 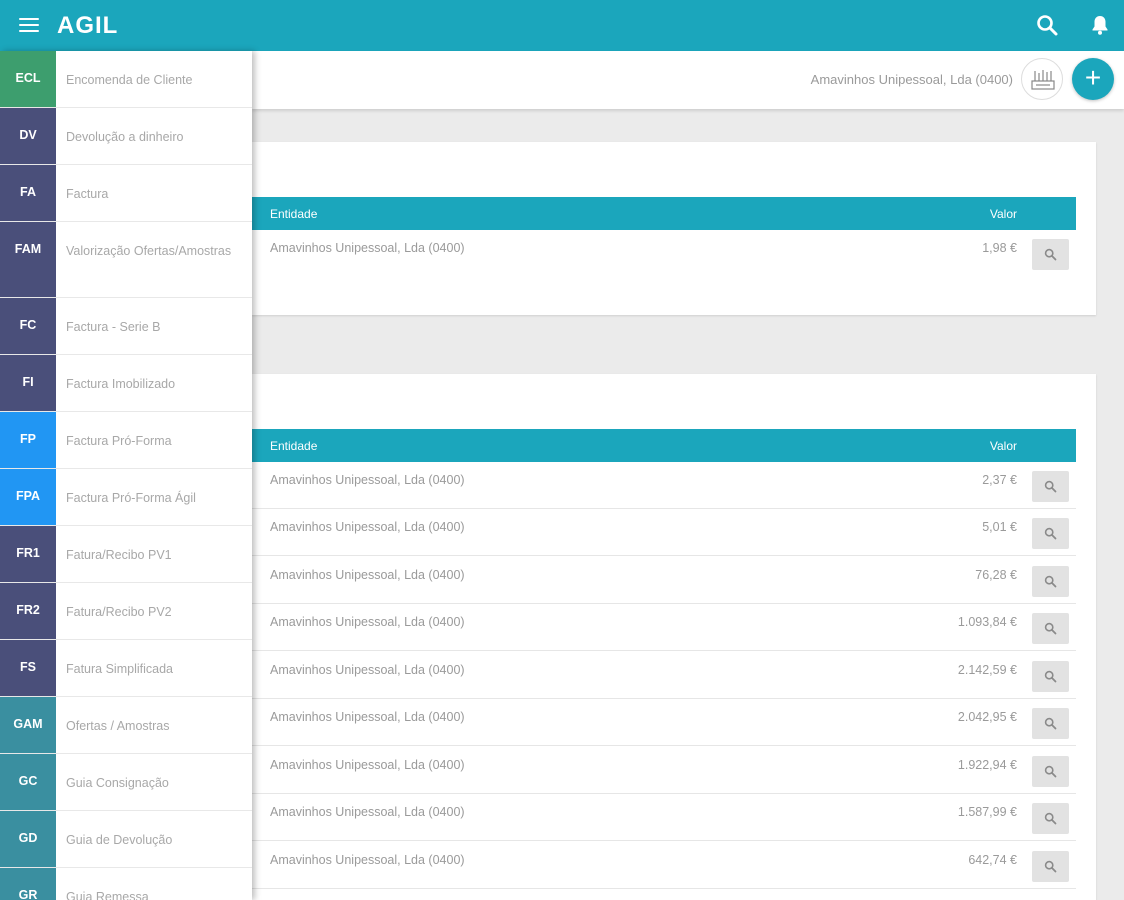 I want to click on drawer-item-label: Factura, so click(x=87, y=194).